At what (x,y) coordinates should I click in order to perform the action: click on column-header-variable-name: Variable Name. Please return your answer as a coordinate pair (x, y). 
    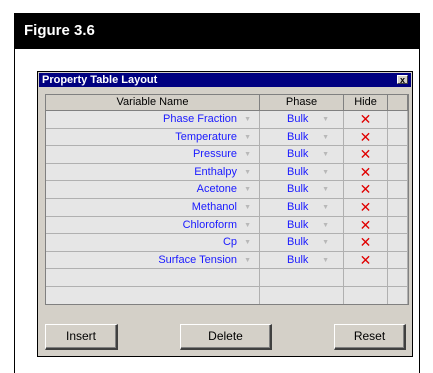
    Looking at the image, I should click on (153, 103).